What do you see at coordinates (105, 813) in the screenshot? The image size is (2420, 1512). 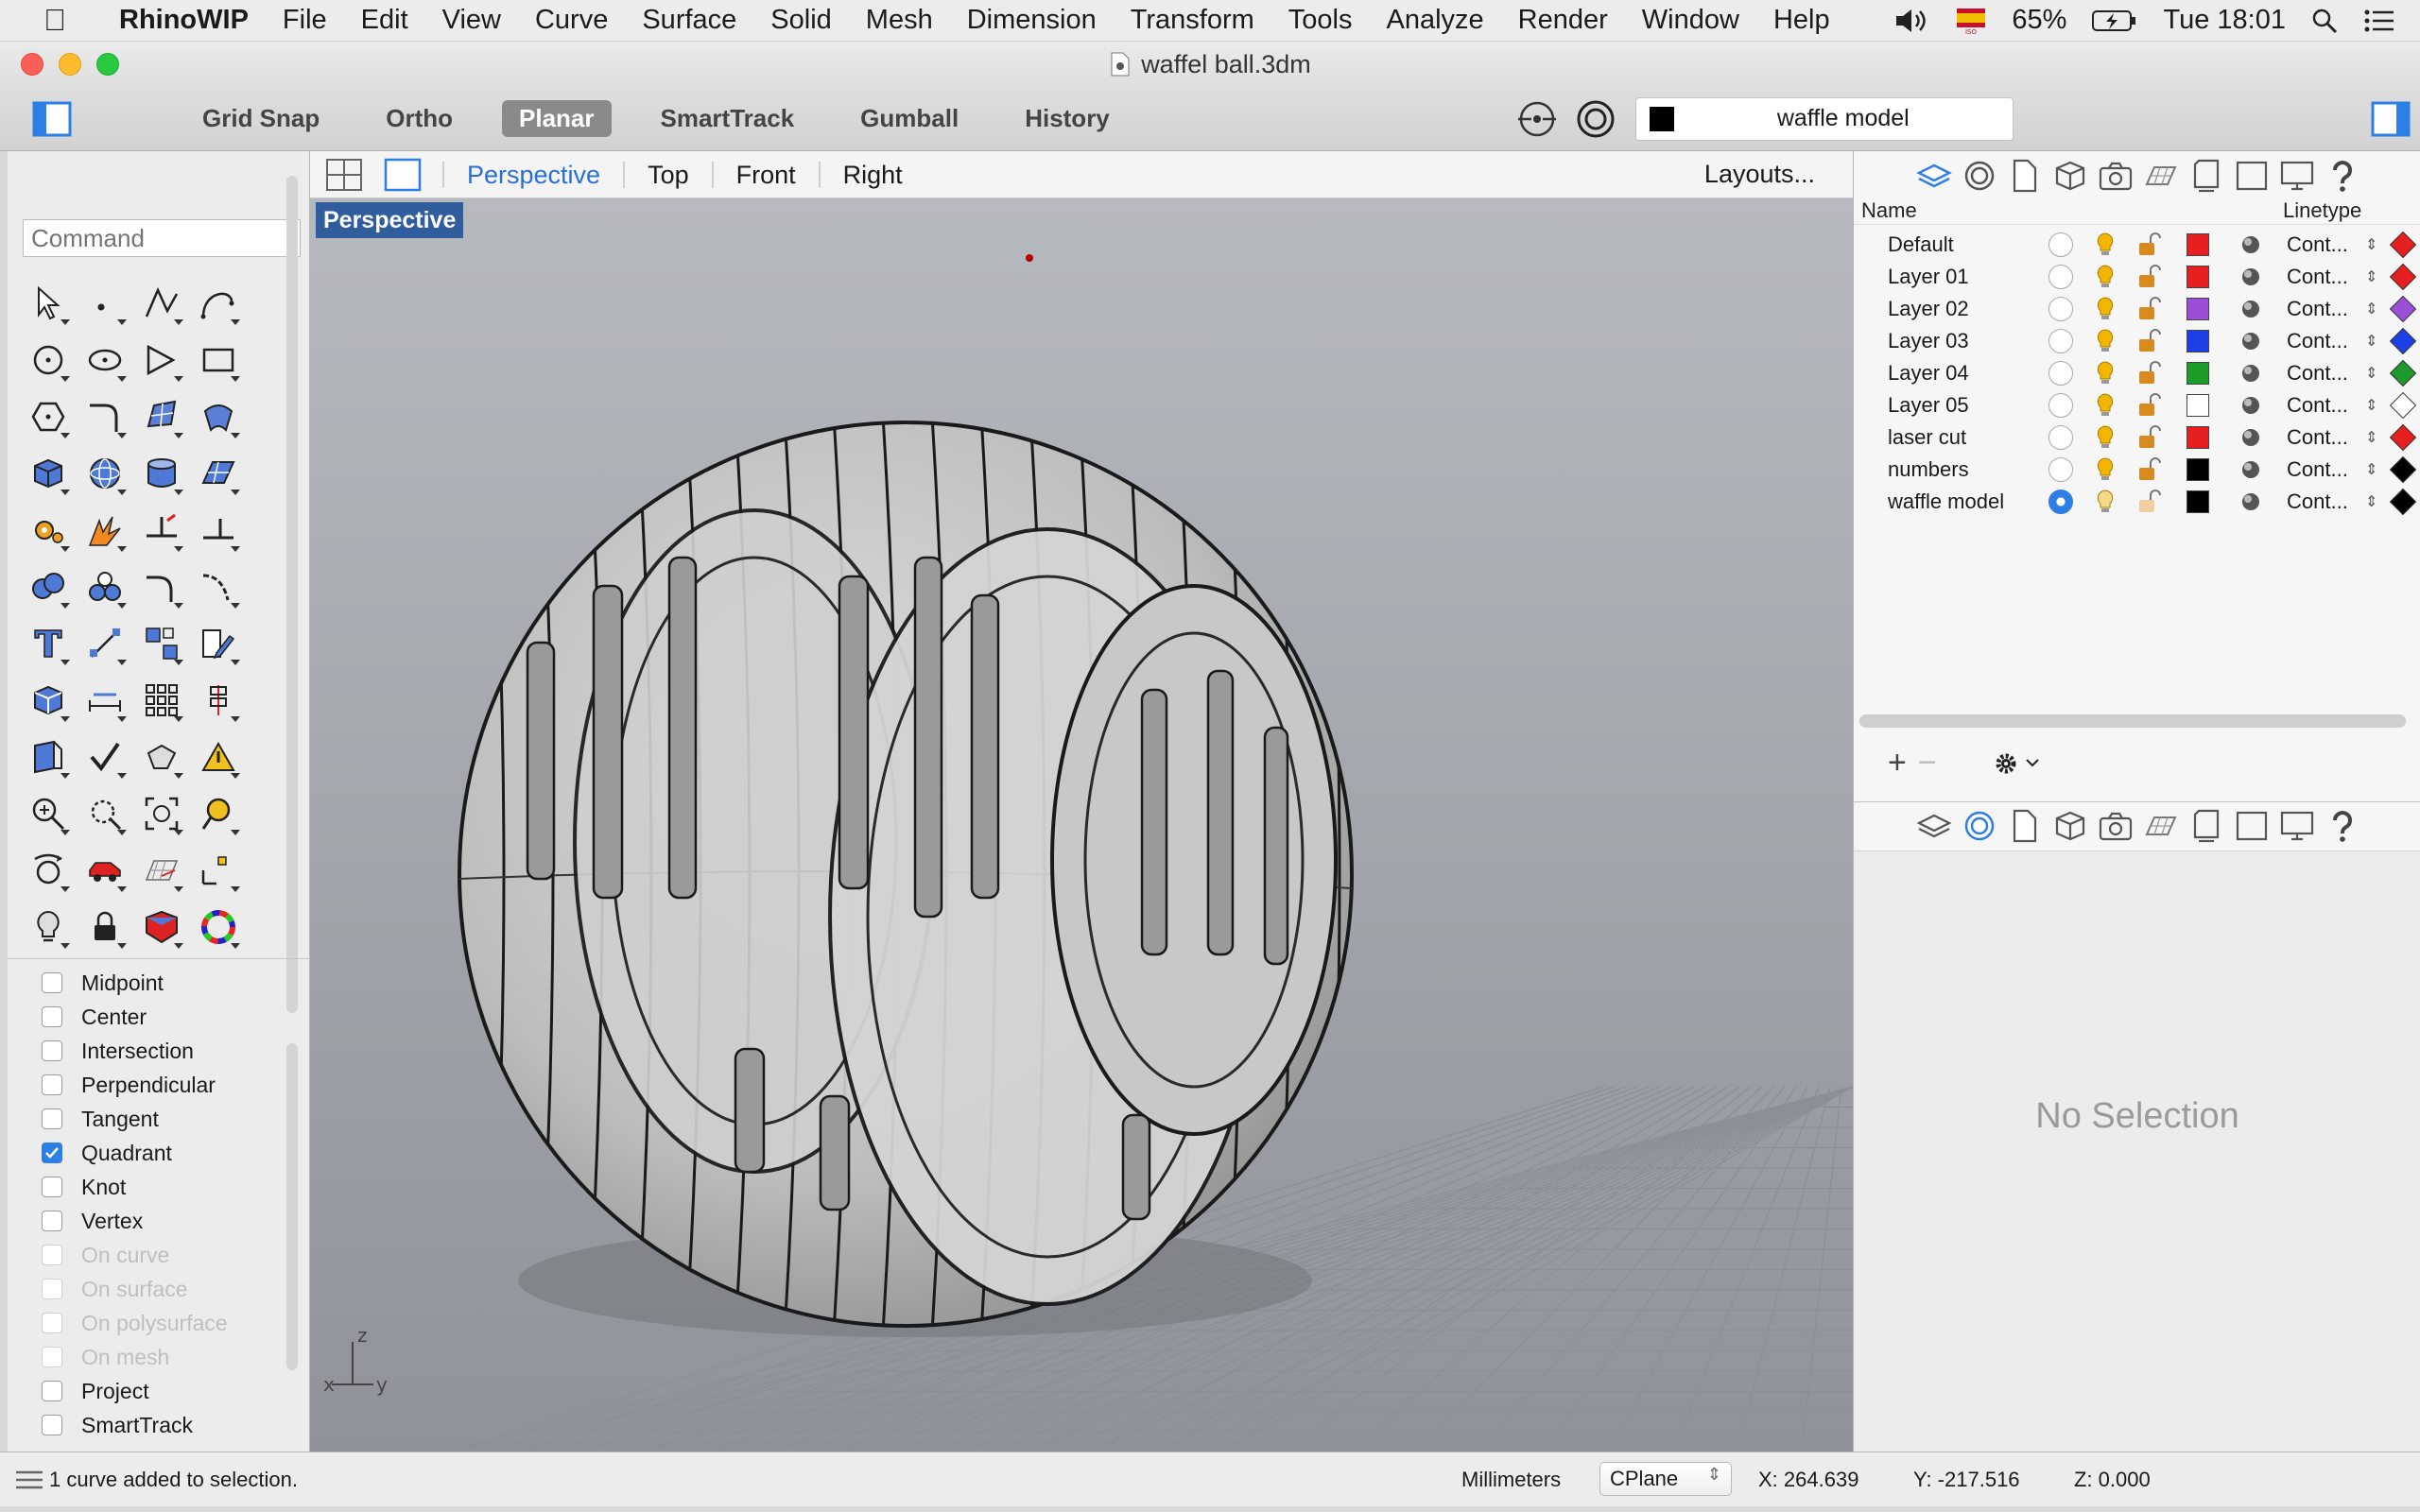 I see `zoom-window-icon` at bounding box center [105, 813].